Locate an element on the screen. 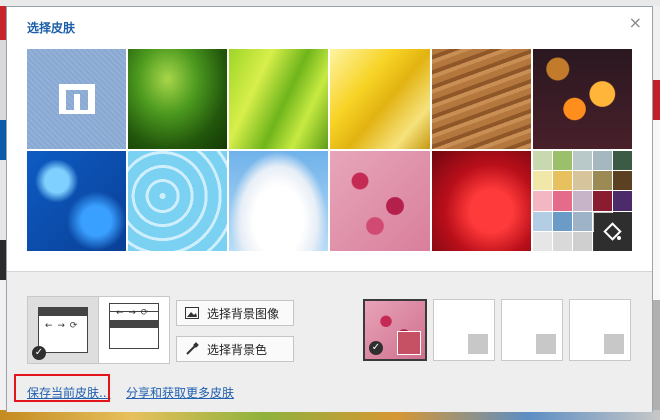  share-more-skins-link: 分享和获取更多皮肤 is located at coordinates (180, 392).